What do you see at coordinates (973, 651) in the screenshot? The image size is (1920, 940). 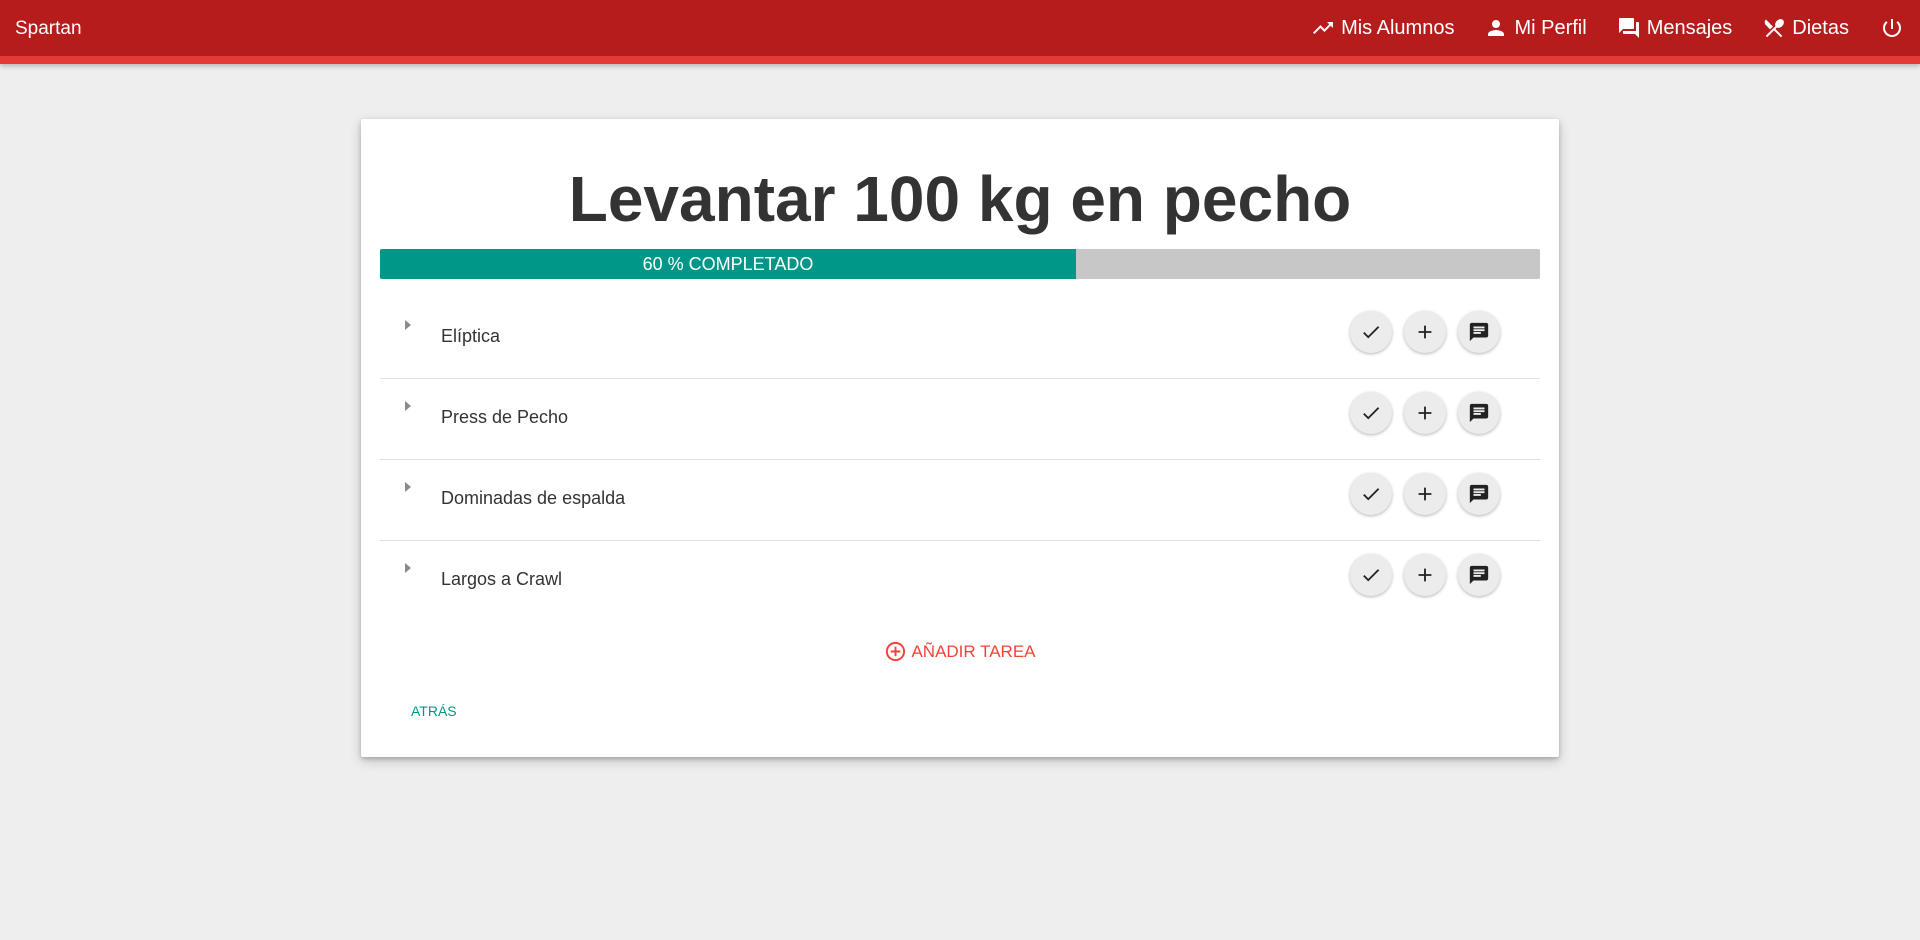 I see `add-task-label: AÑADIR TAREA` at bounding box center [973, 651].